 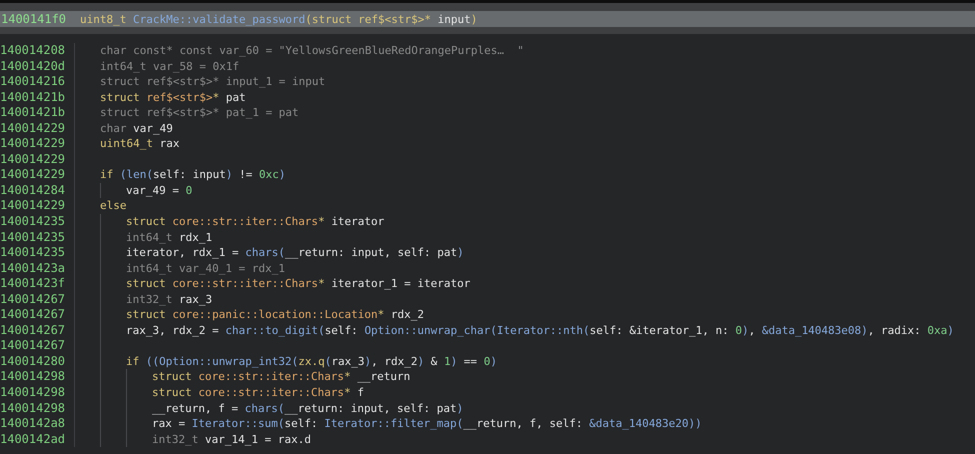 I want to click on code-line: __return, f = chars(__return: input, self: pat), so click(x=308, y=408).